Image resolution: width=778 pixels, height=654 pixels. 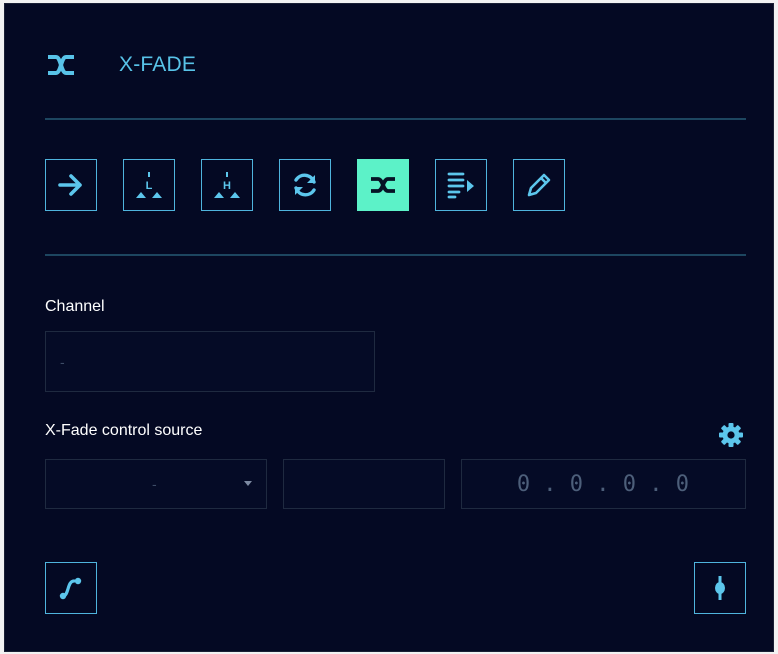 I want to click on page-title: X-FADE, so click(x=158, y=64).